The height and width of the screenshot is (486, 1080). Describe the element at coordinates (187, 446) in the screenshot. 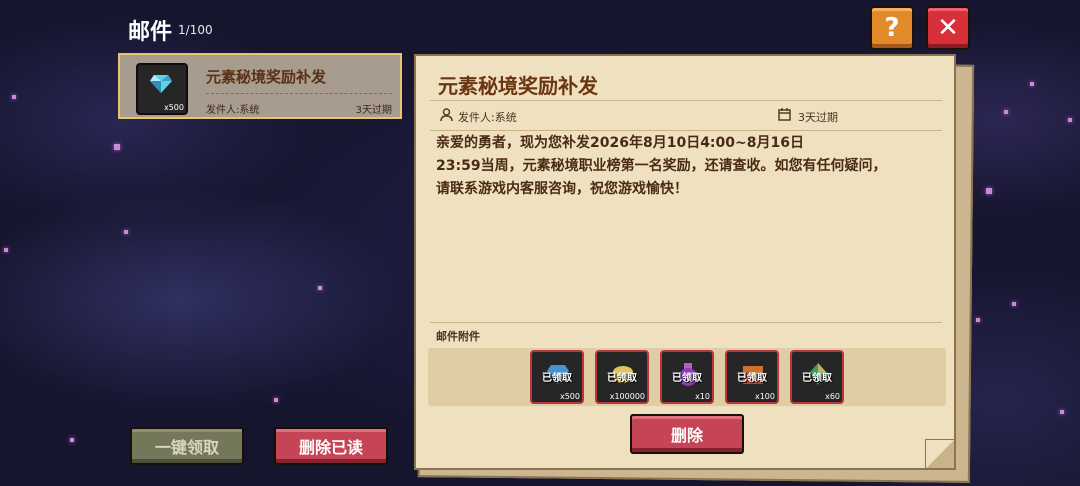

I see `claim-all-button: 一键领取` at that location.